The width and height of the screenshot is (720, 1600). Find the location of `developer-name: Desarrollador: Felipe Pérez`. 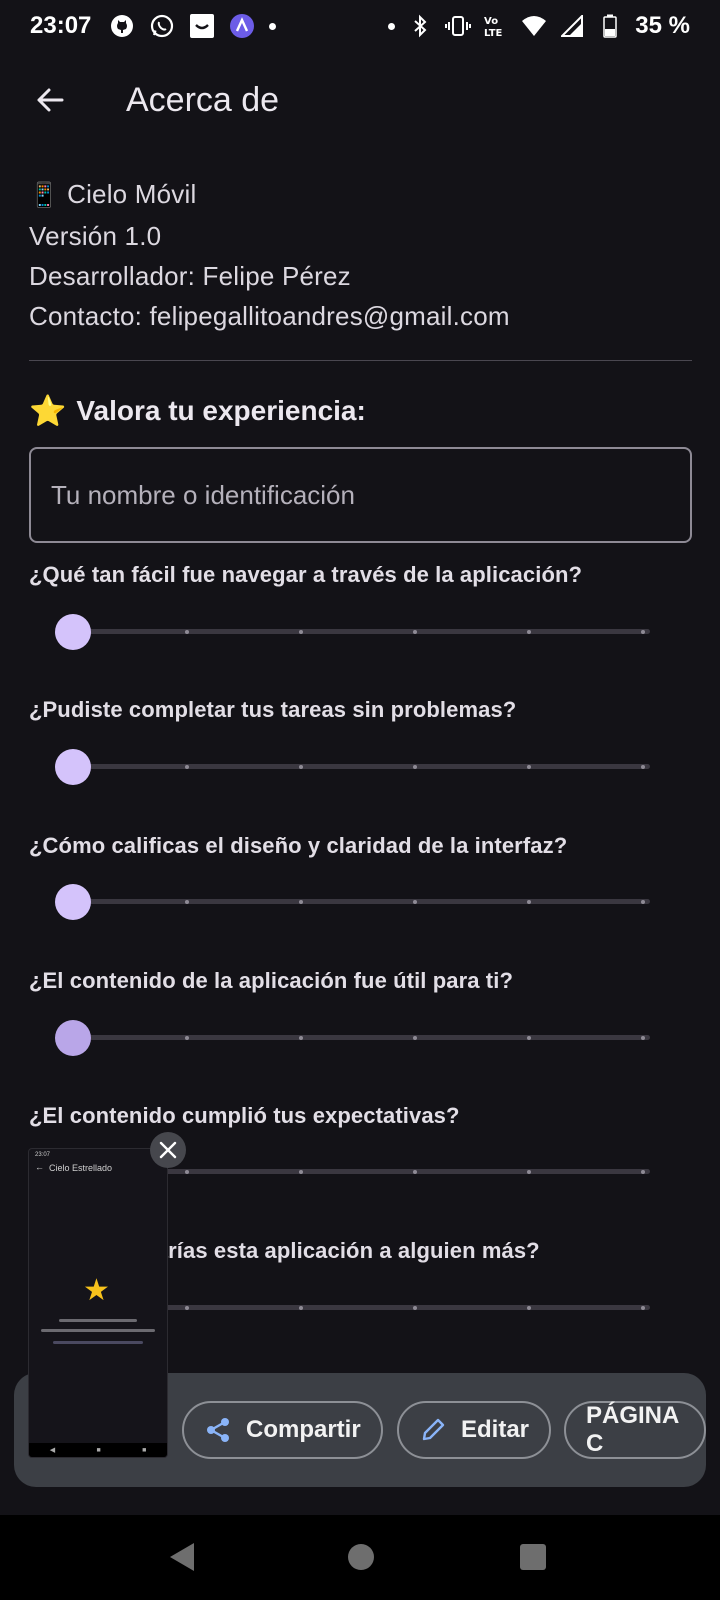

developer-name: Desarrollador: Felipe Pérez is located at coordinates (190, 276).